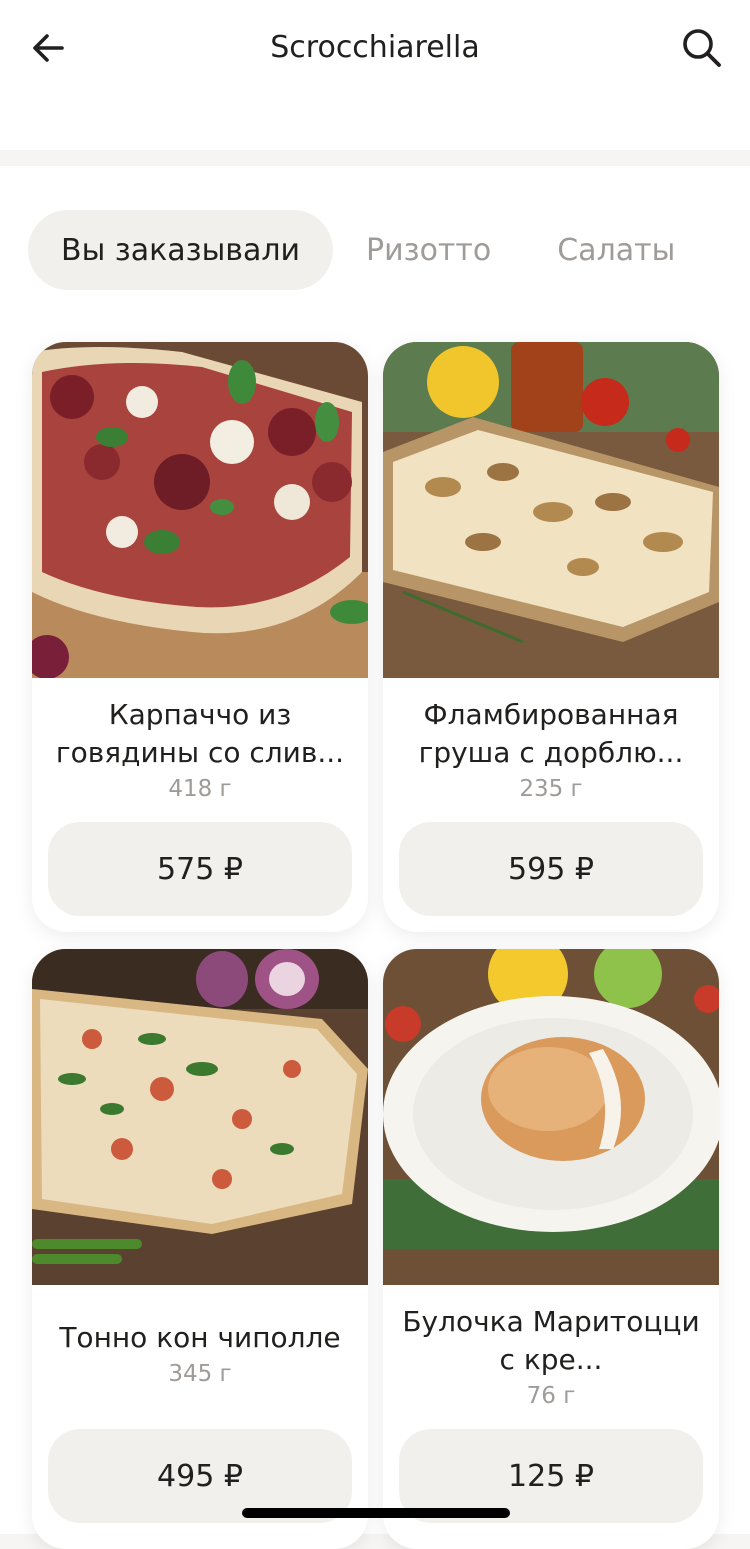 The width and height of the screenshot is (750, 1549). I want to click on product-weight: 345 г, so click(200, 1374).